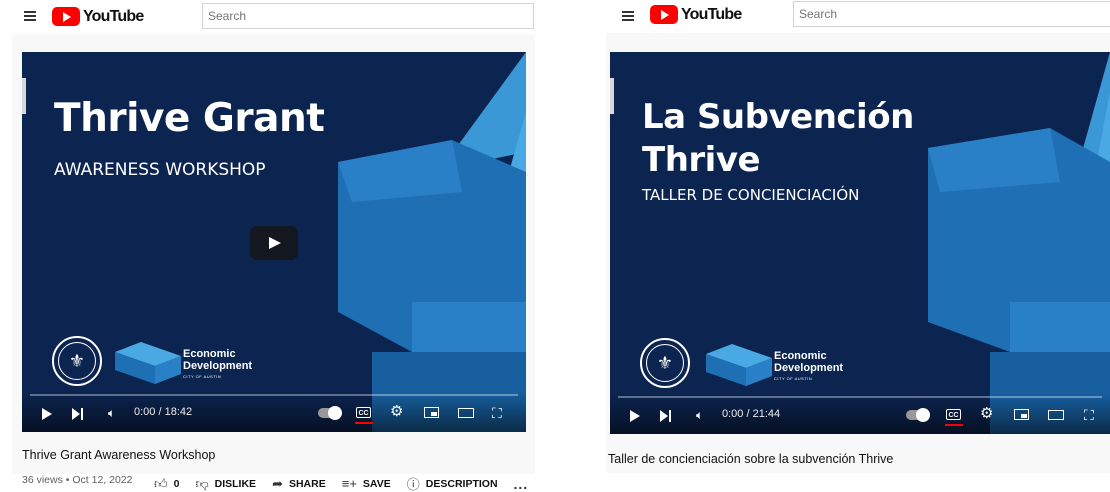  I want to click on info-icon: ⓘ, so click(413, 484).